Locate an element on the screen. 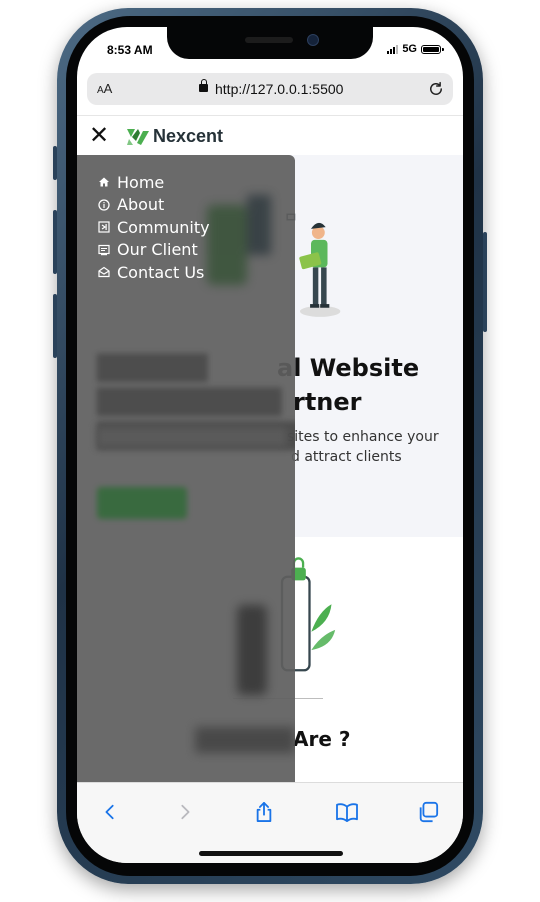  menu-item-contact-us: Contact Us is located at coordinates (153, 272).